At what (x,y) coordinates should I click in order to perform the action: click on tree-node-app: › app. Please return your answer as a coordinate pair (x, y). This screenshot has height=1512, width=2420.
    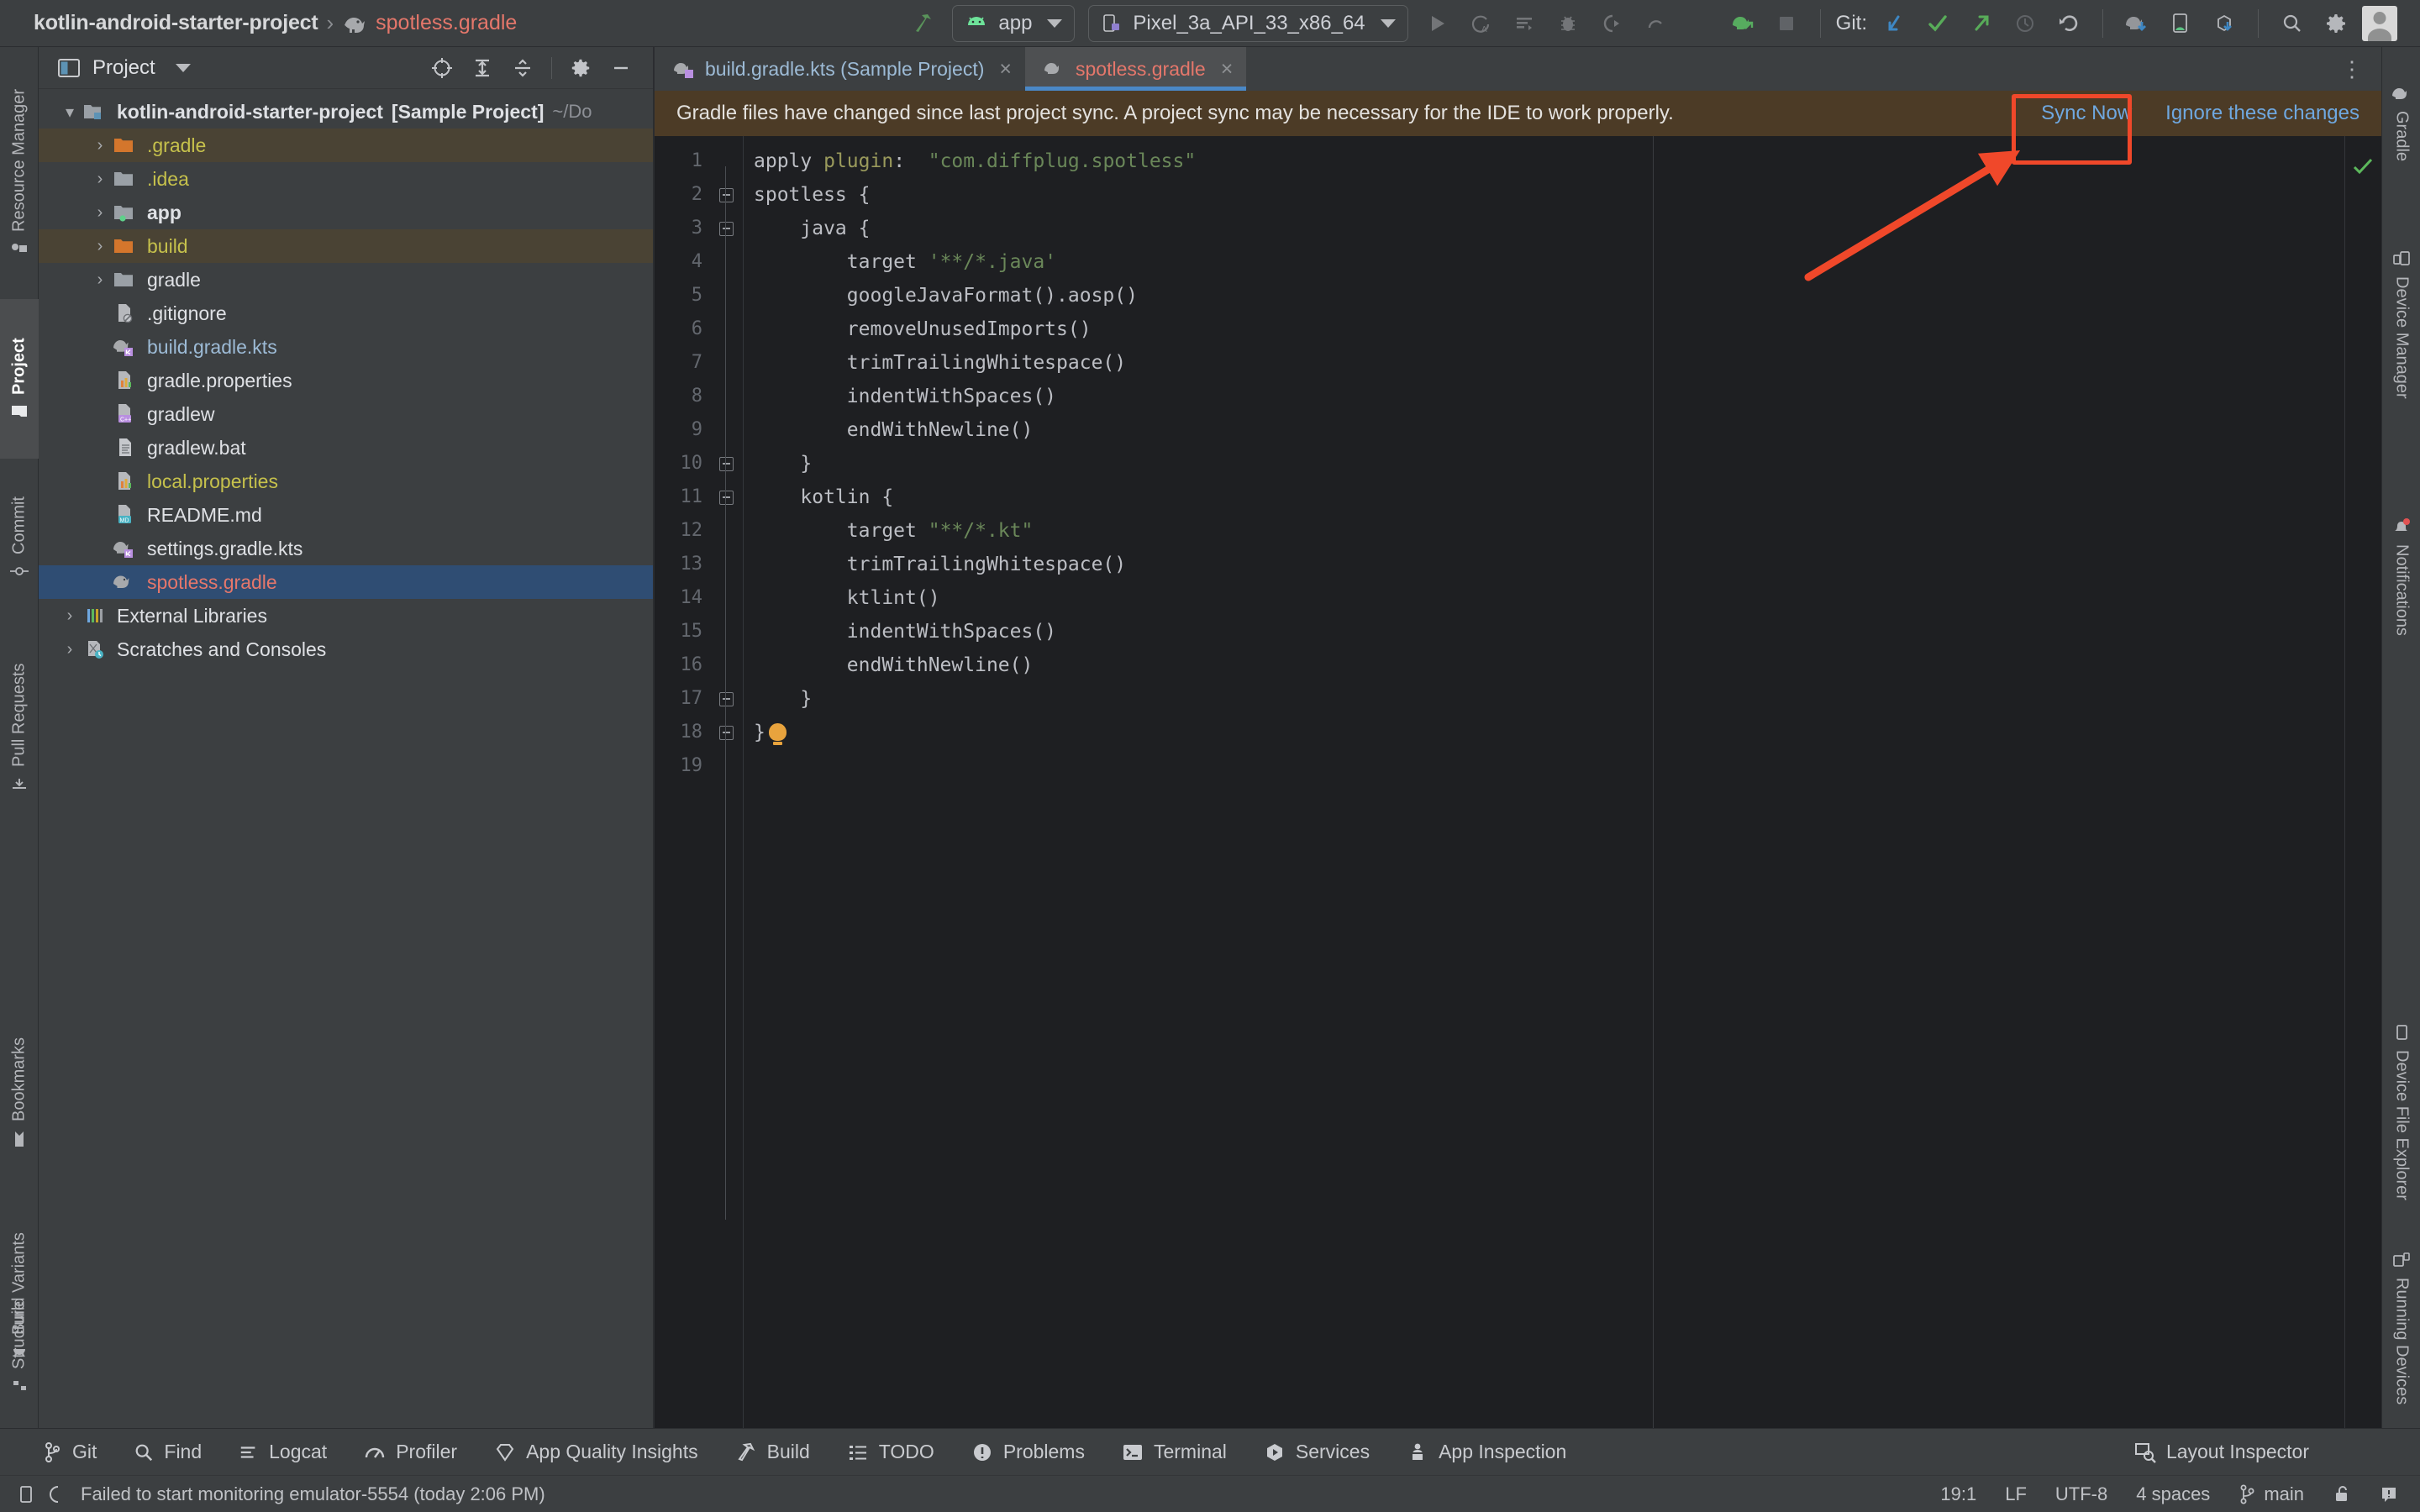
    Looking at the image, I should click on (346, 212).